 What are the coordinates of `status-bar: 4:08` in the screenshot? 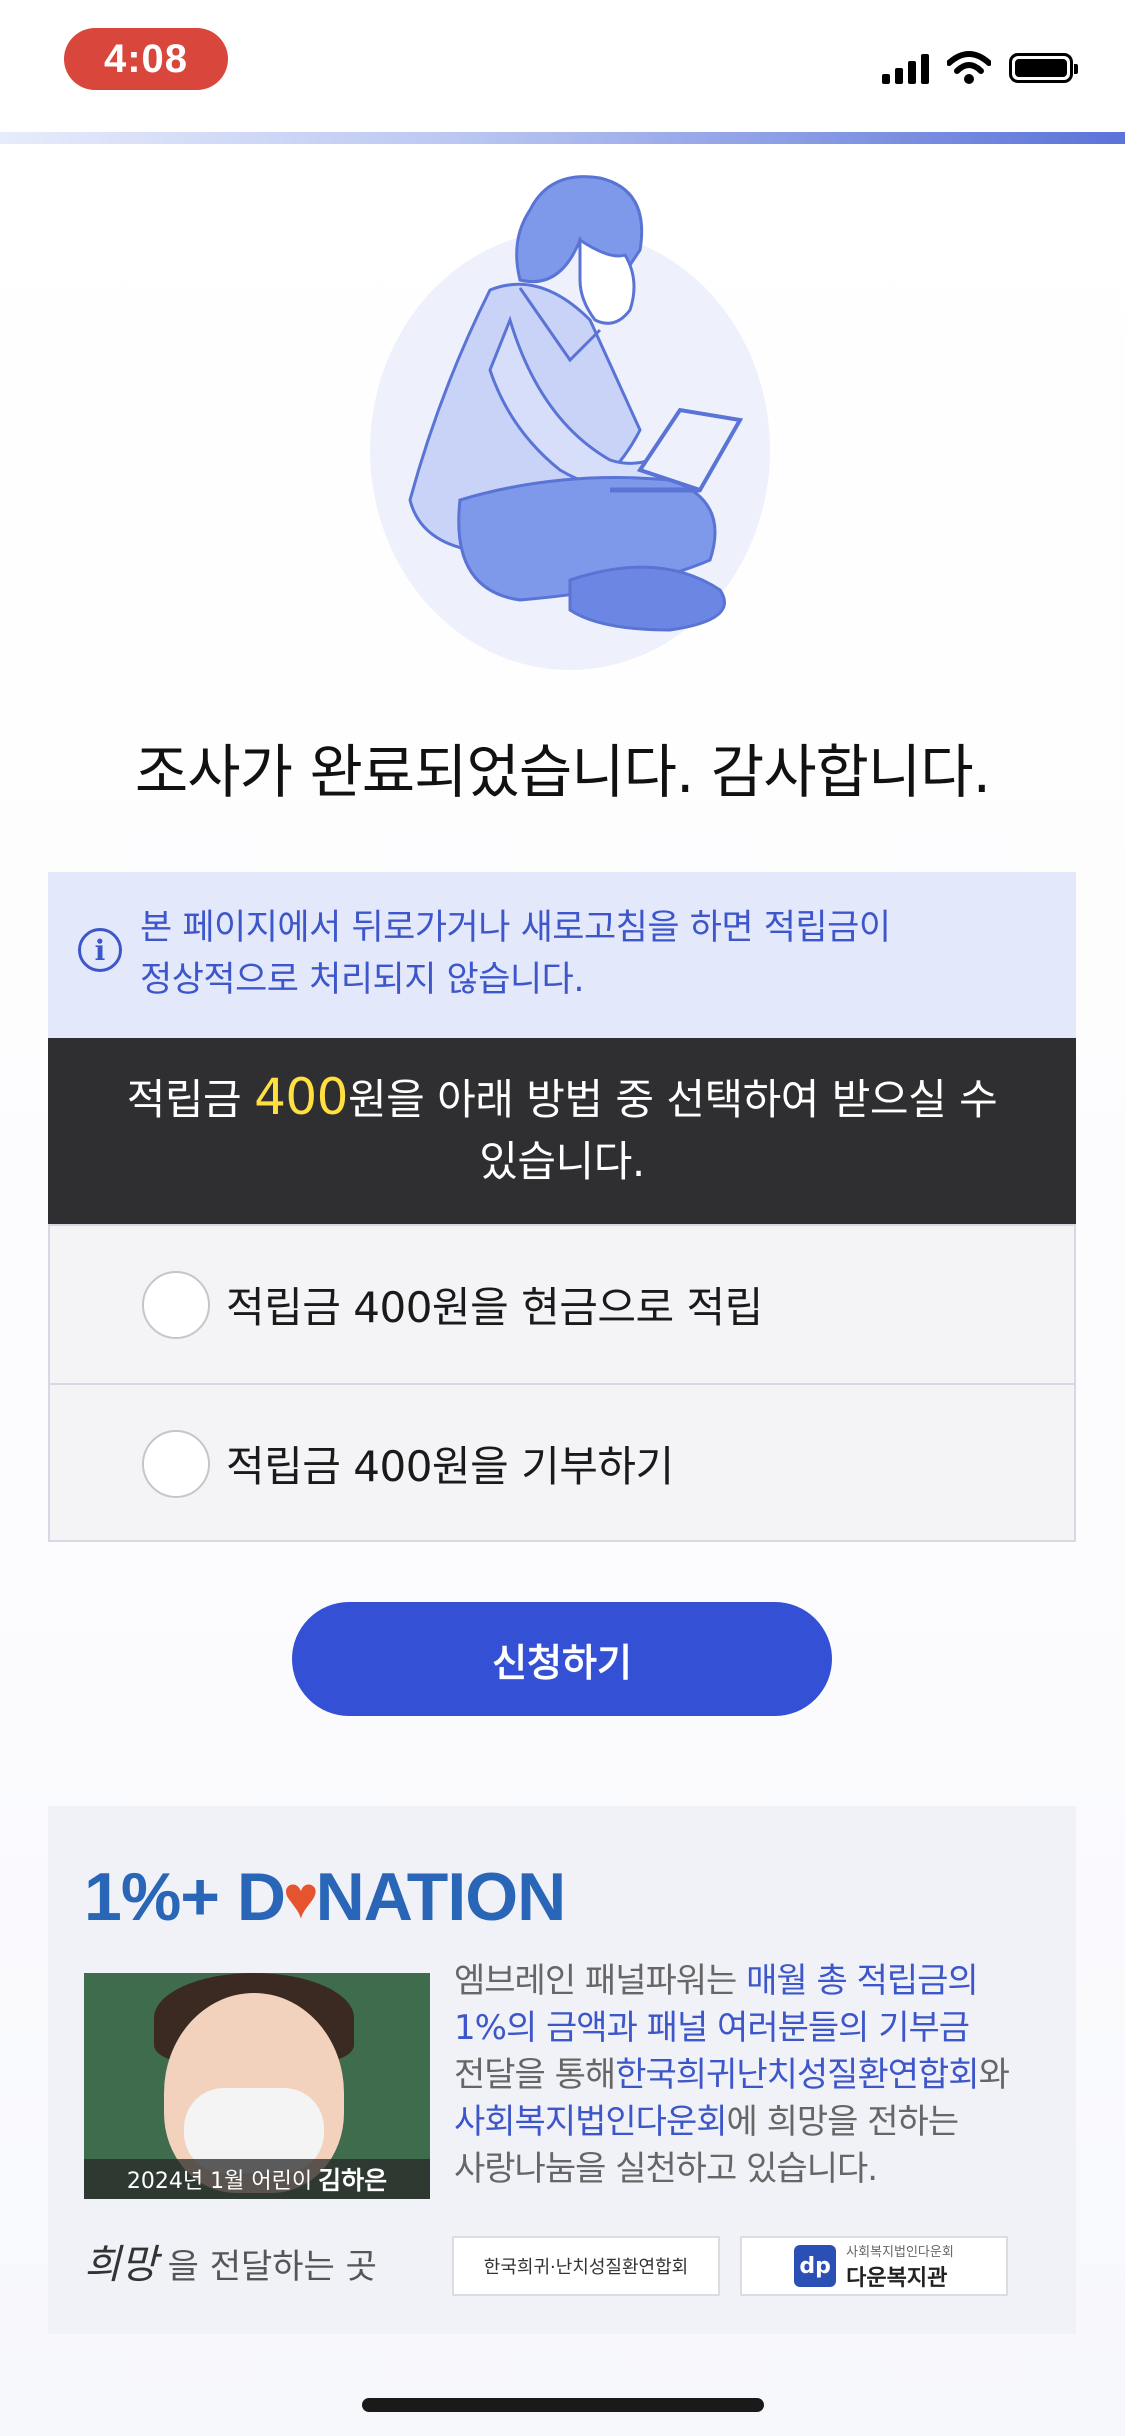 It's located at (562, 65).